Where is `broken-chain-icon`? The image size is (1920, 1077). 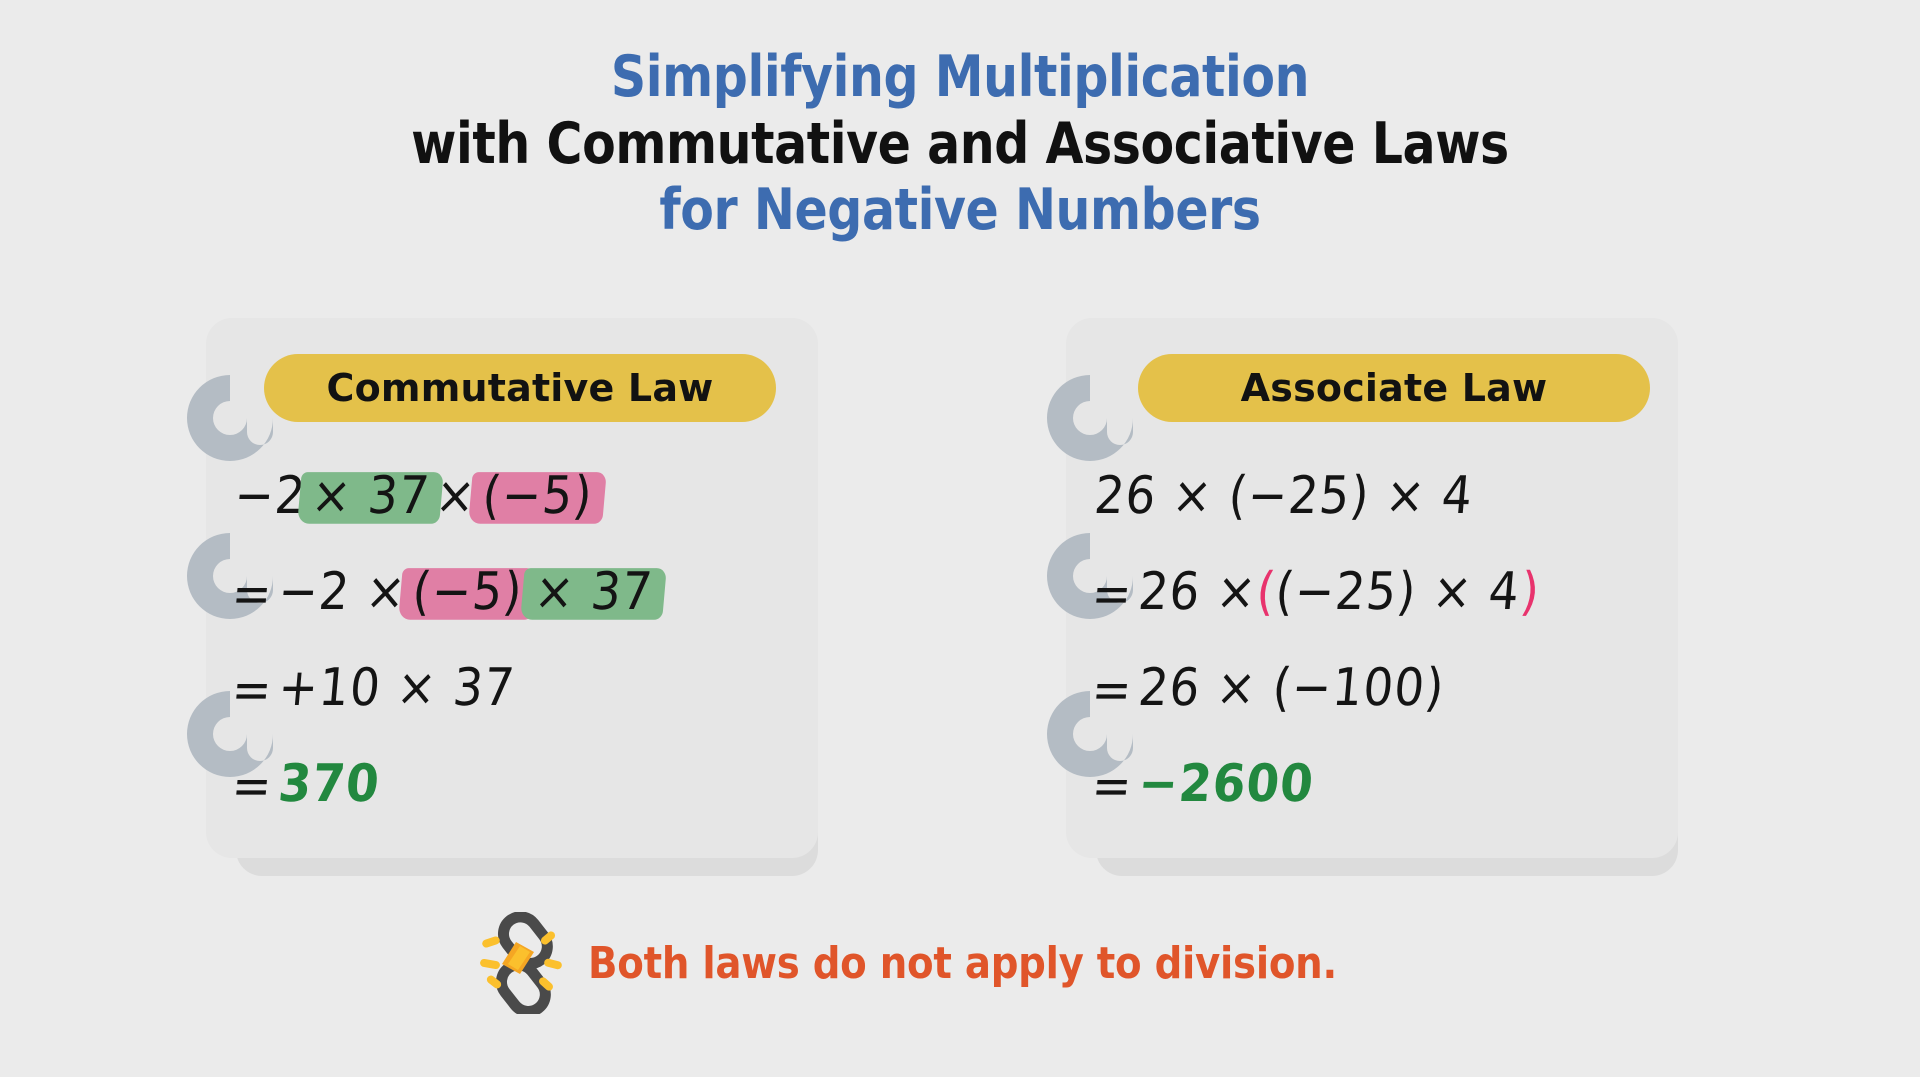 broken-chain-icon is located at coordinates (523, 964).